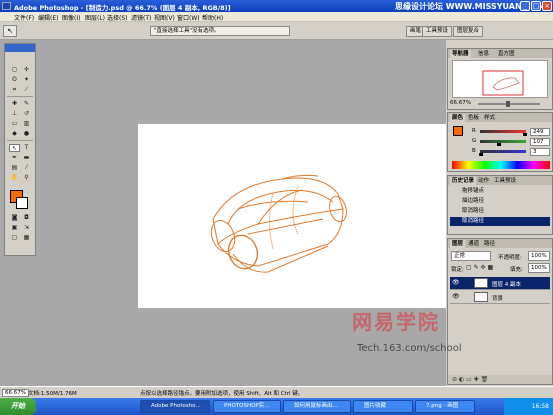  What do you see at coordinates (26, 148) in the screenshot?
I see `type-tool-icon: T` at bounding box center [26, 148].